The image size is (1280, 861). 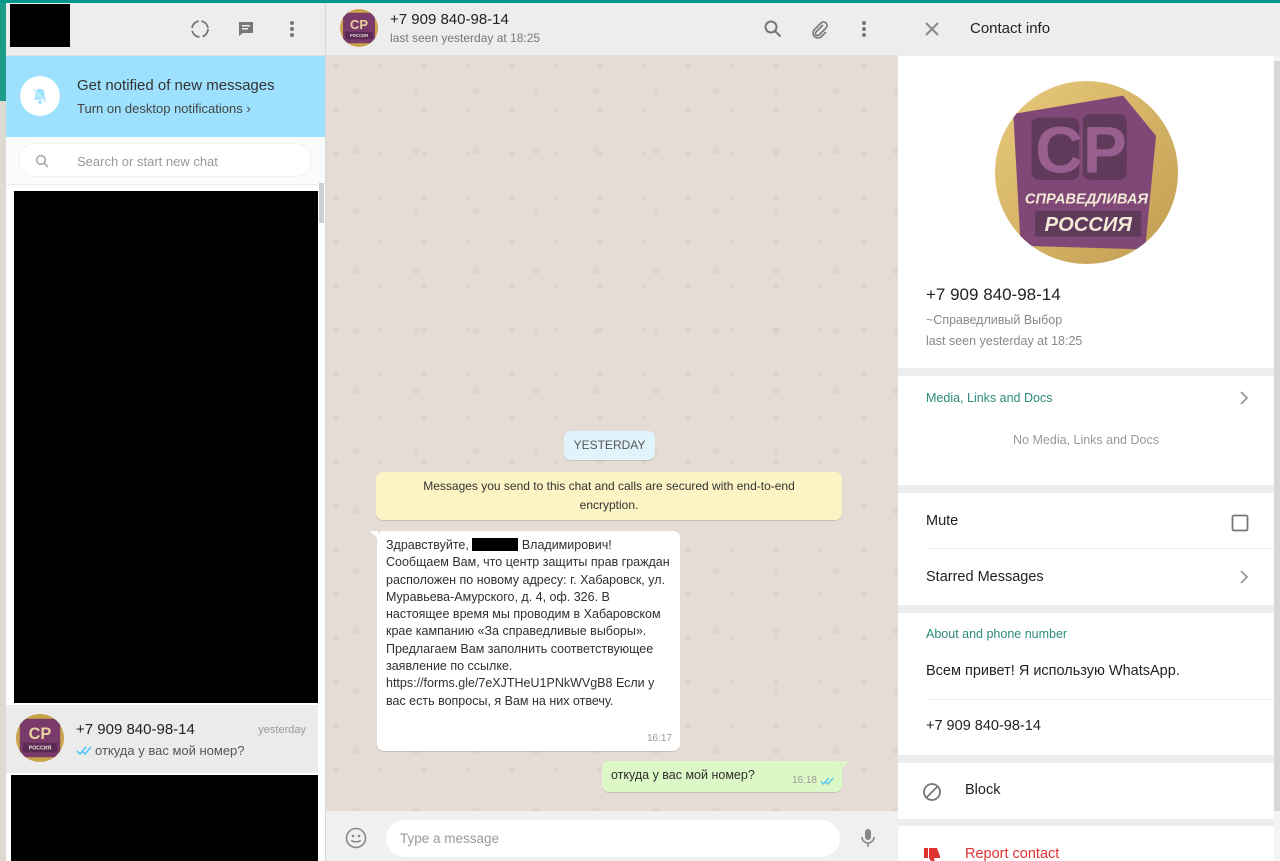 I want to click on search-bar: Search or start new chat, so click(x=165, y=161).